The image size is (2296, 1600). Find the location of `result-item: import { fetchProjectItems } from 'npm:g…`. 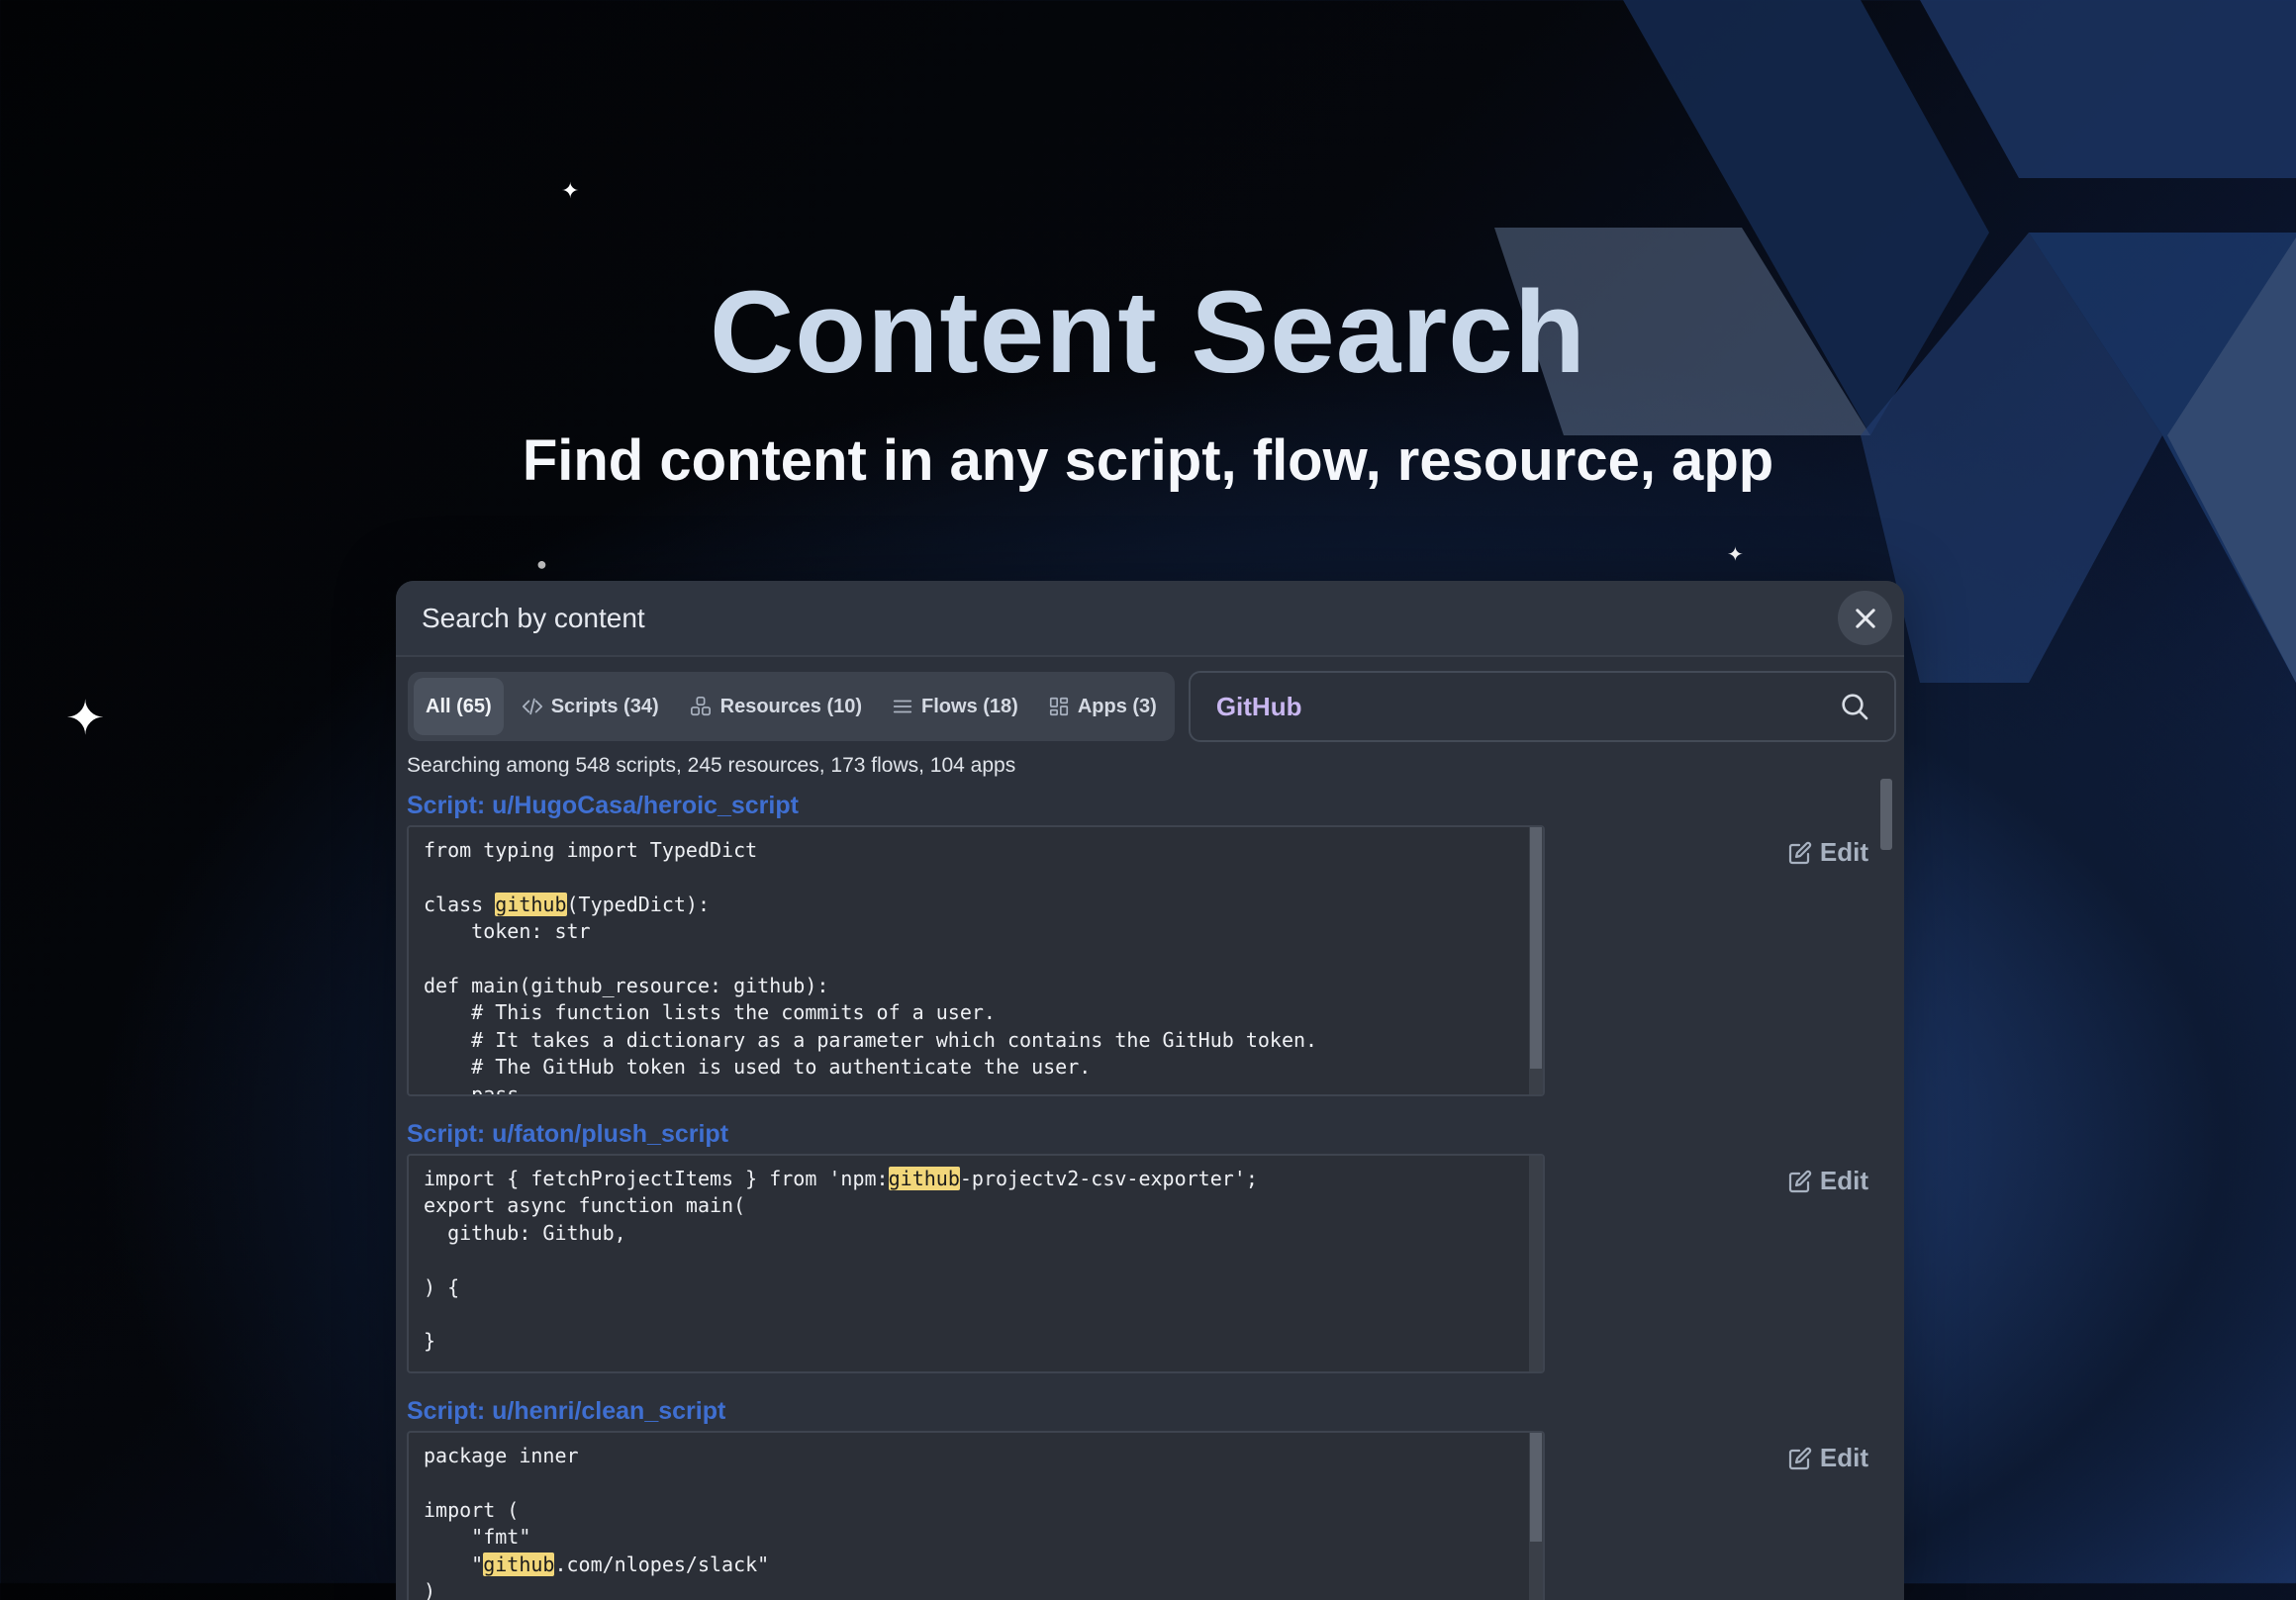

result-item: import { fetchProjectItems } from 'npm:g… is located at coordinates (1155, 1264).